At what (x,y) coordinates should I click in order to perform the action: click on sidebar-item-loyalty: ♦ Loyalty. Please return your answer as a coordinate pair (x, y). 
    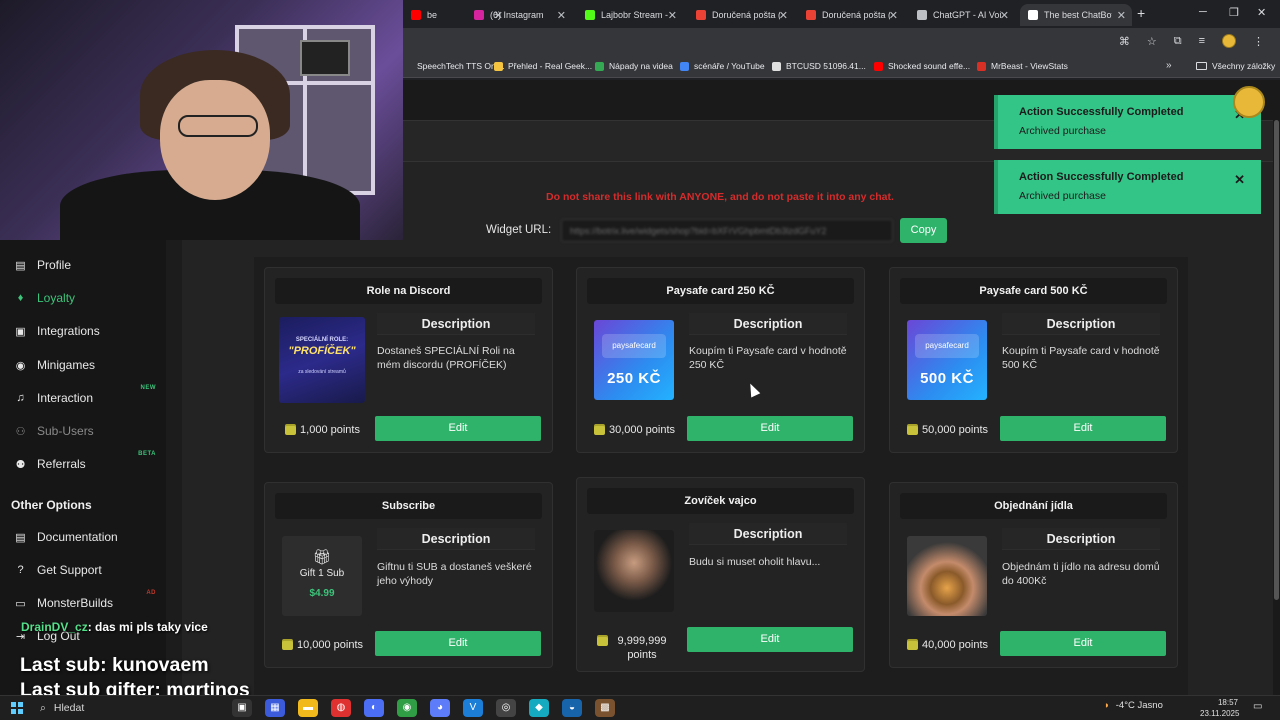
    Looking at the image, I should click on (89, 298).